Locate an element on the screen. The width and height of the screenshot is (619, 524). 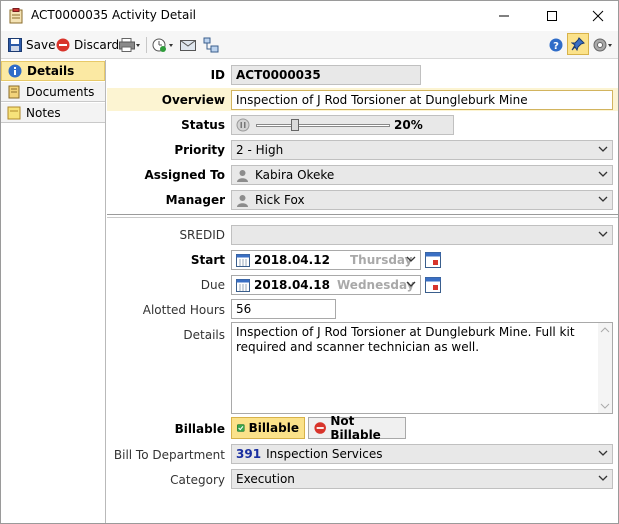
billable-off-label: Not Billable is located at coordinates (355, 428).